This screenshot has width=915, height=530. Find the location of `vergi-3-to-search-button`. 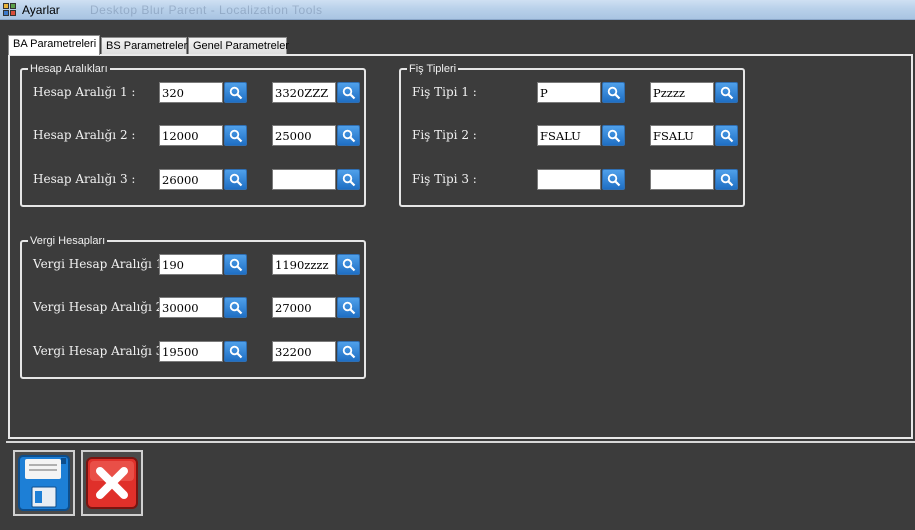

vergi-3-to-search-button is located at coordinates (348, 351).